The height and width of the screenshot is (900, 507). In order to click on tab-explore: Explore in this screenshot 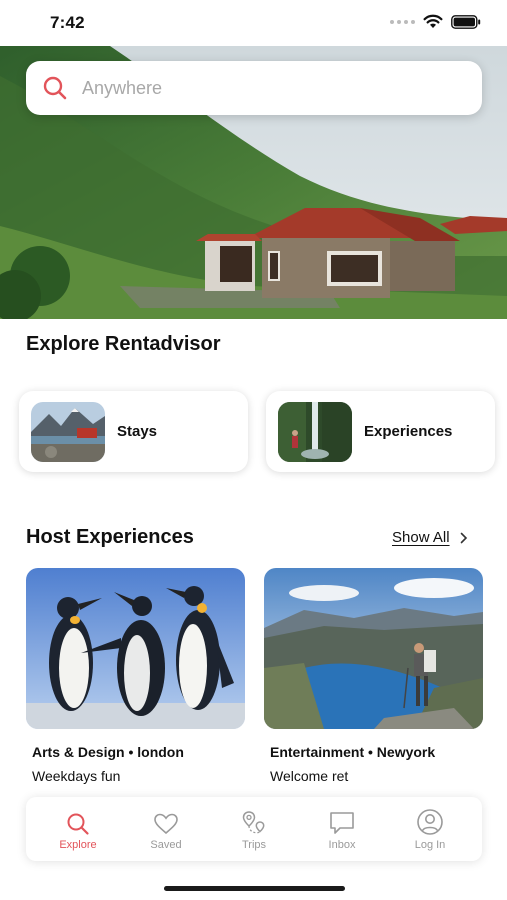, I will do `click(78, 829)`.